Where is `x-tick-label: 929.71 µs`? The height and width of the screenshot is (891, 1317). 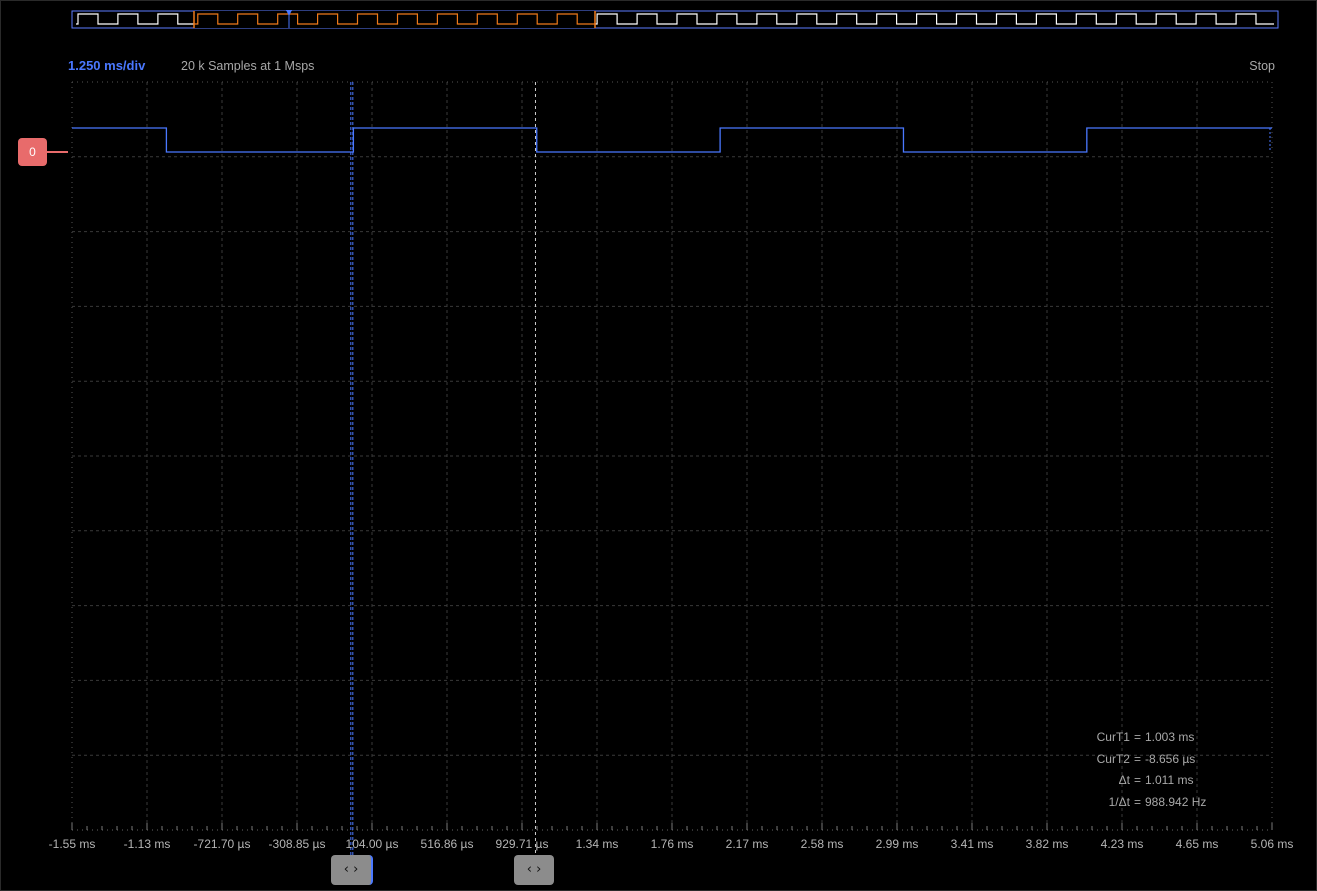 x-tick-label: 929.71 µs is located at coordinates (522, 844).